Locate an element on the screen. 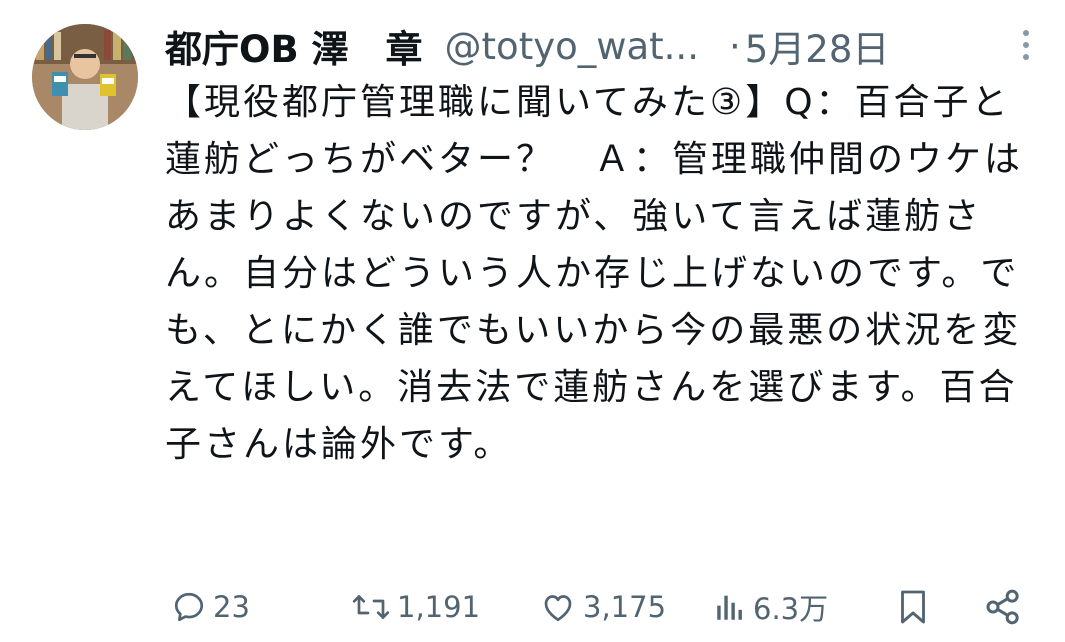 Image resolution: width=1065 pixels, height=642 pixels. views-button: 6.3万 is located at coordinates (770, 607).